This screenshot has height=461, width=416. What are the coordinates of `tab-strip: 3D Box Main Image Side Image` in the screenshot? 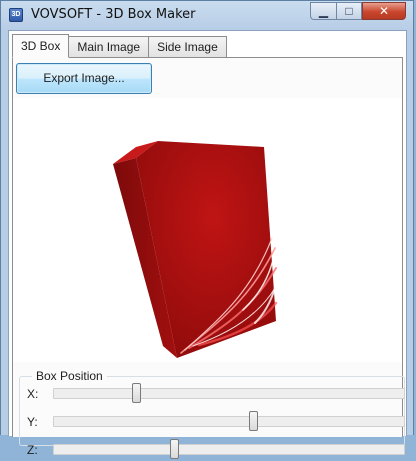 It's located at (119, 46).